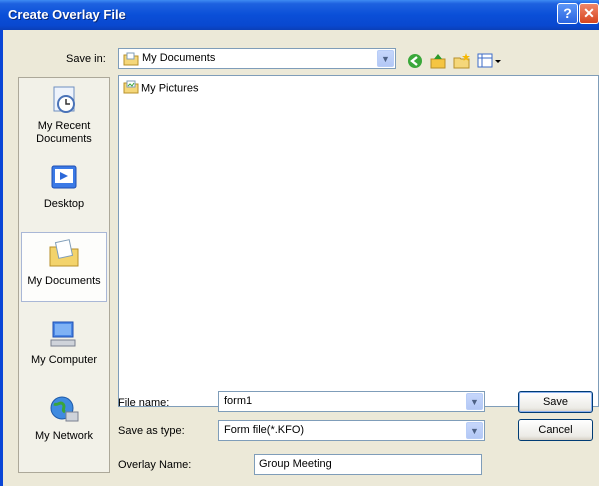 Image resolution: width=599 pixels, height=486 pixels. I want to click on close-button: ✕, so click(589, 13).